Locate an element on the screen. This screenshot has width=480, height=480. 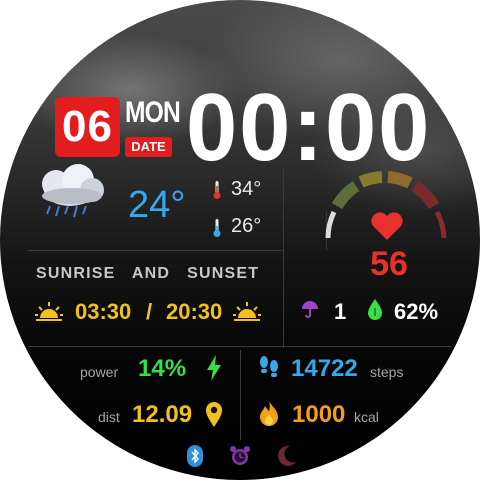
heart-icon is located at coordinates (387, 226).